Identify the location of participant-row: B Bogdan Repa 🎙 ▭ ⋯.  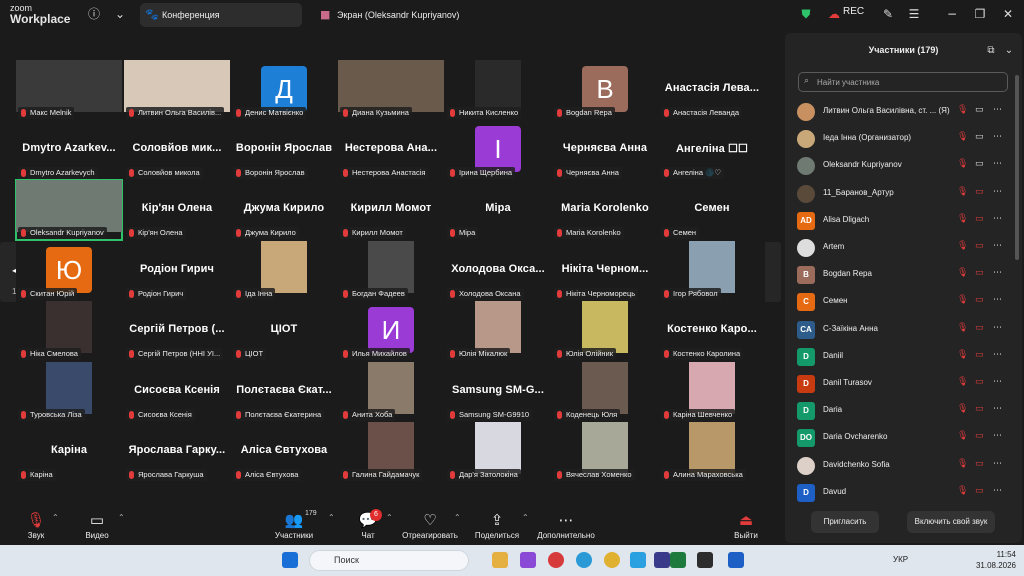
(903, 274).